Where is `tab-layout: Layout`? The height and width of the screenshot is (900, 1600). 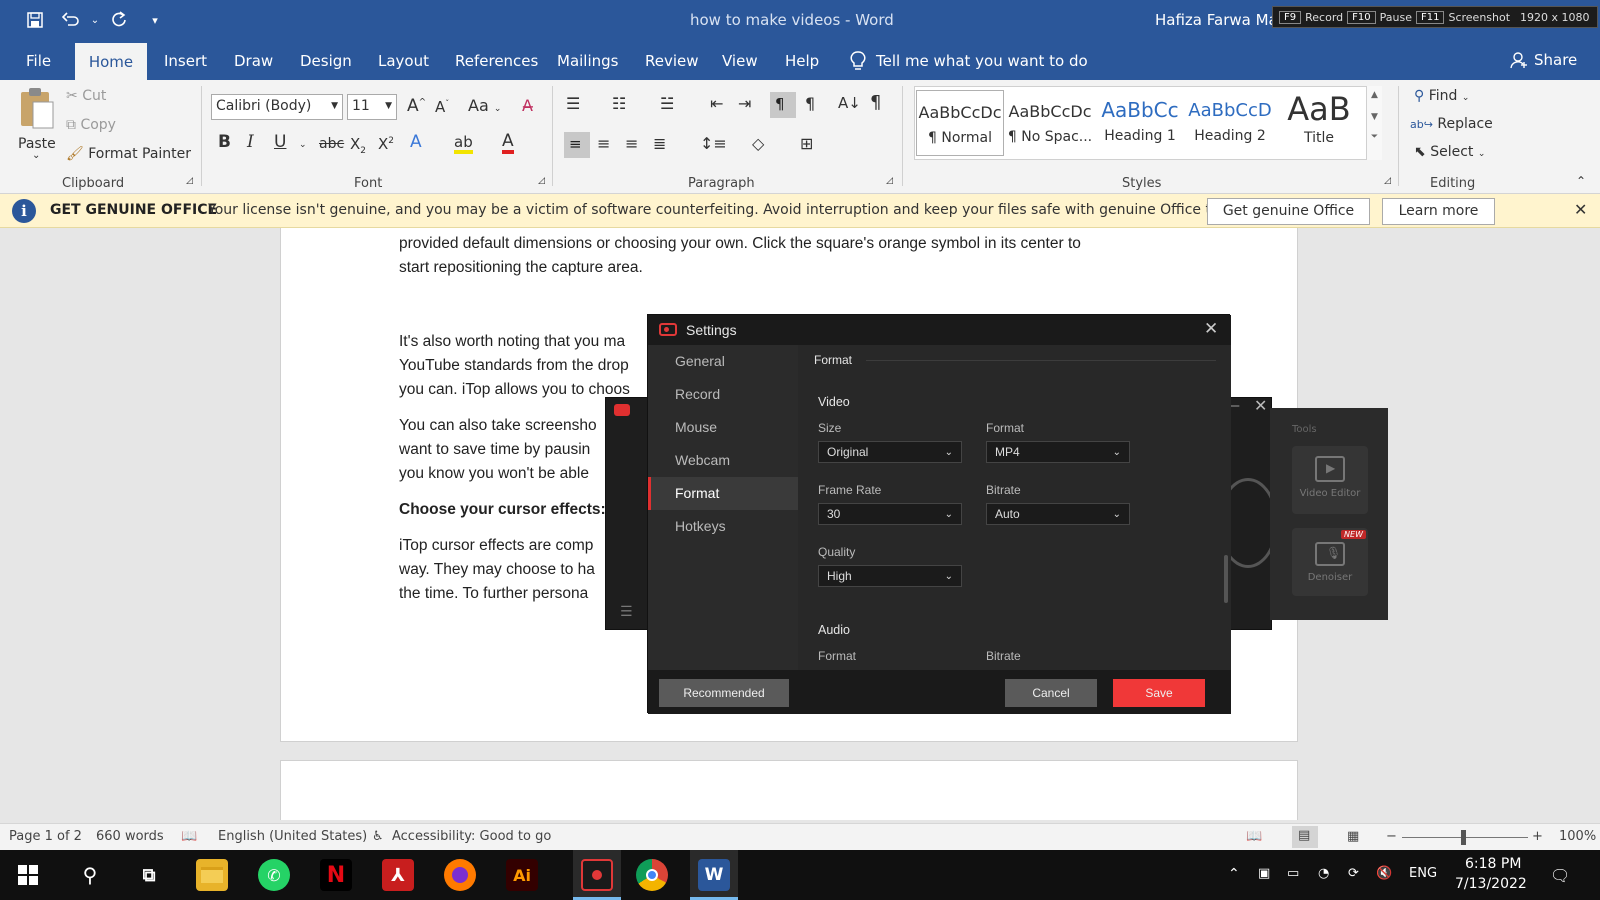
tab-layout: Layout is located at coordinates (403, 61).